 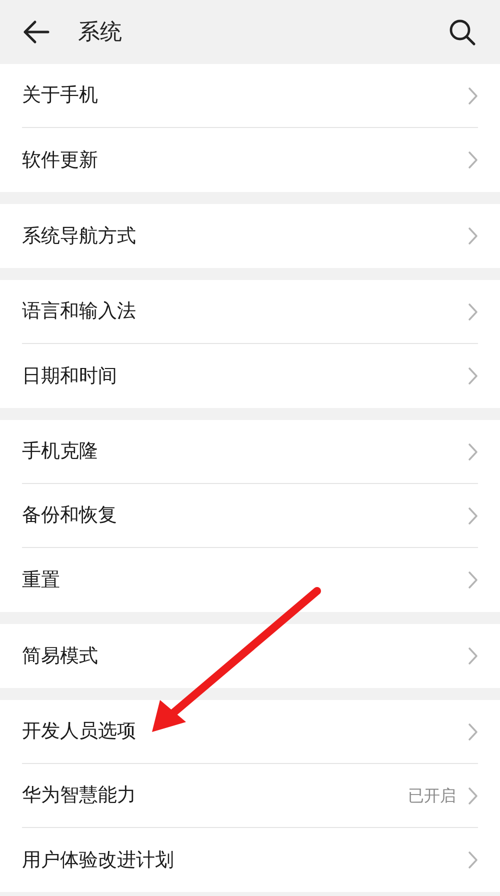 I want to click on item-label: 手机克隆, so click(x=60, y=451).